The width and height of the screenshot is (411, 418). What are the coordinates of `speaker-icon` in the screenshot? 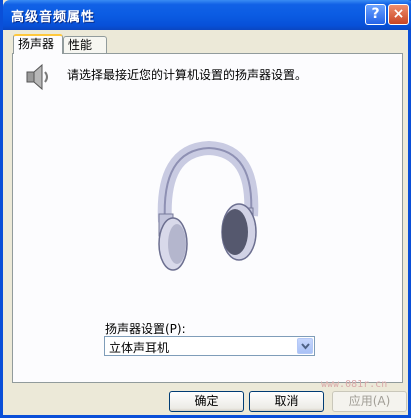 It's located at (37, 77).